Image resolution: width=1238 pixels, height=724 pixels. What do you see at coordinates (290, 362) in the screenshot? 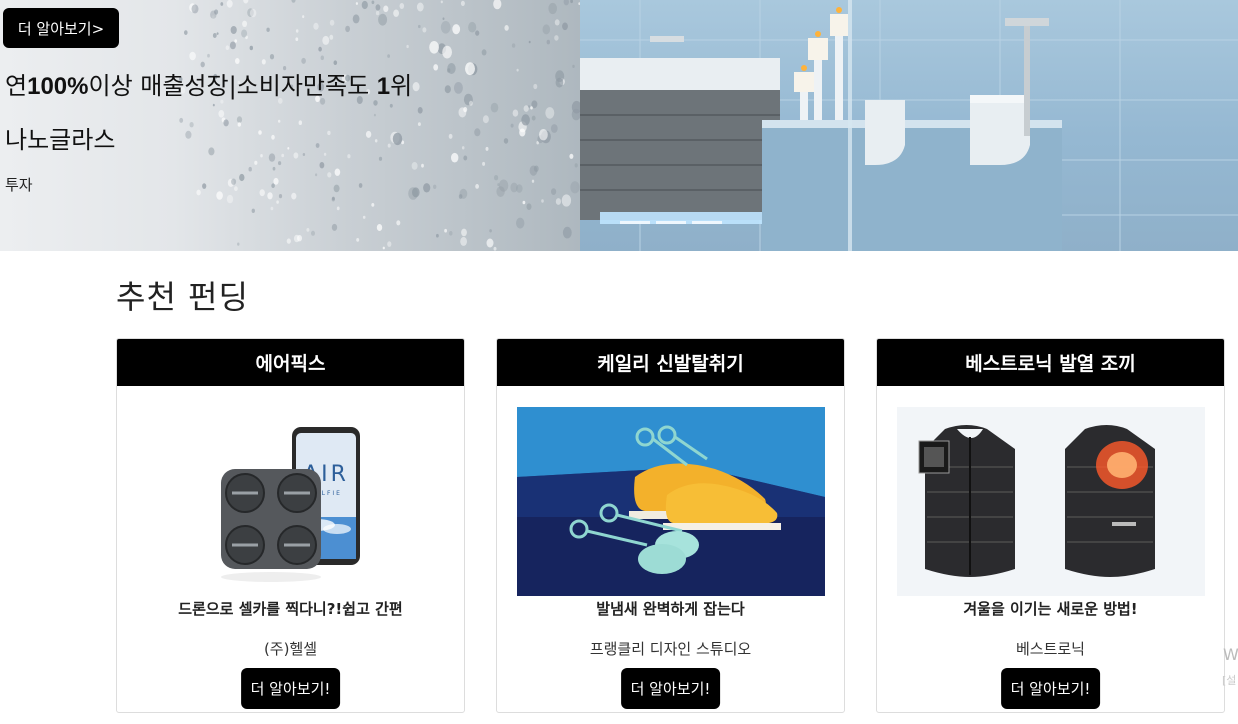
I see `card-title: 에어픽스` at bounding box center [290, 362].